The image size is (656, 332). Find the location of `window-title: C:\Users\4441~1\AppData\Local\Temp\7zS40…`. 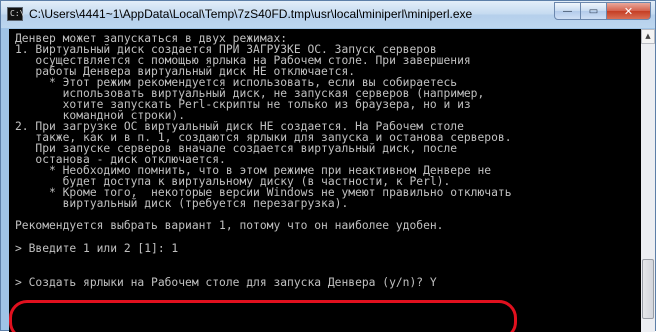

window-title: C:\Users\4441~1\AppData\Local\Temp\7zS40… is located at coordinates (251, 14).